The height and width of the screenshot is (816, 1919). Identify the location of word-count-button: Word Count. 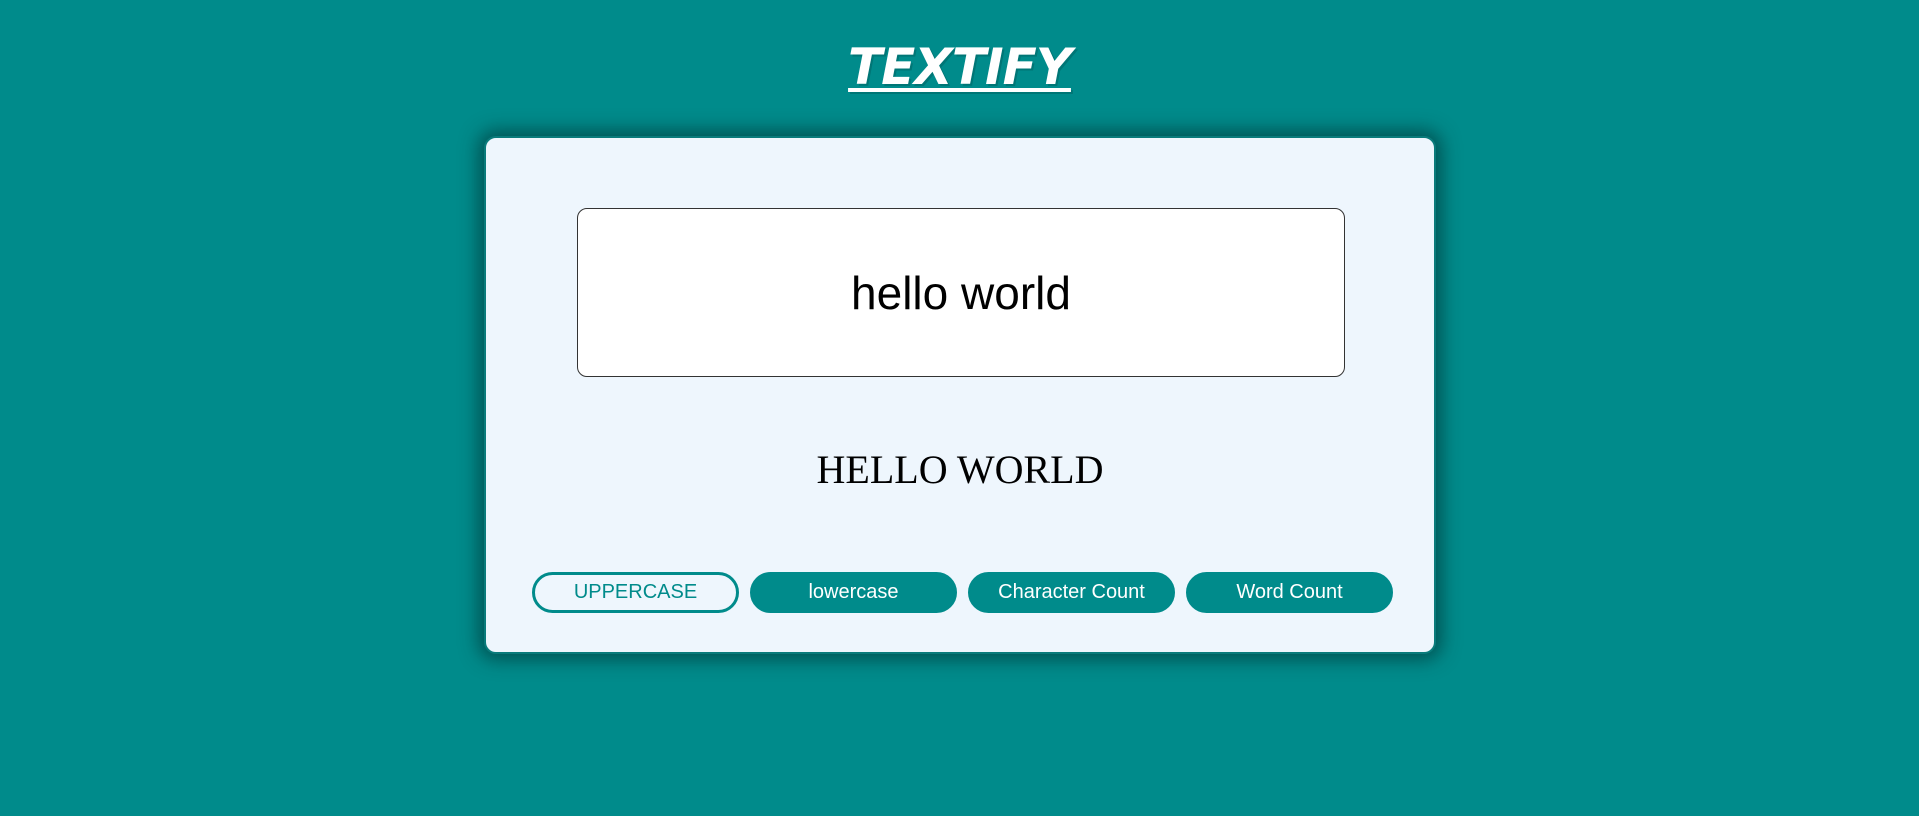
(1289, 592).